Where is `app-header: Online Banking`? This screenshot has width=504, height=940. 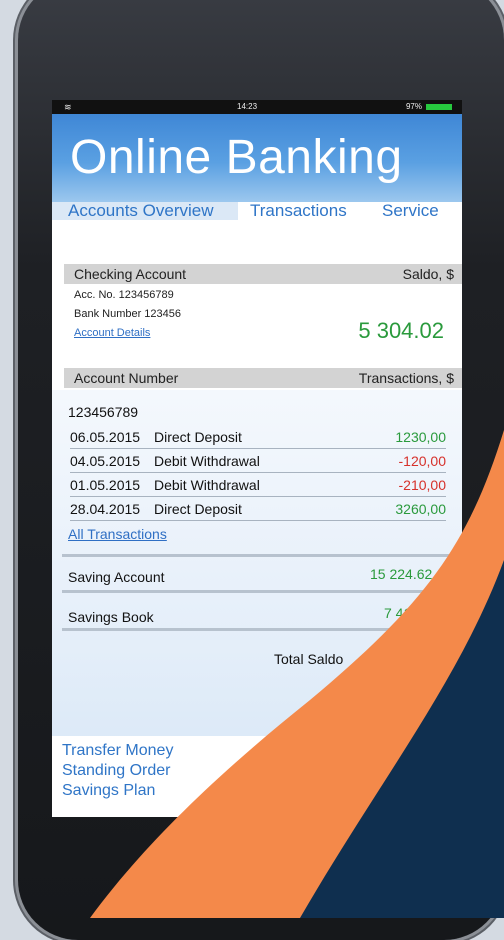
app-header: Online Banking is located at coordinates (257, 158).